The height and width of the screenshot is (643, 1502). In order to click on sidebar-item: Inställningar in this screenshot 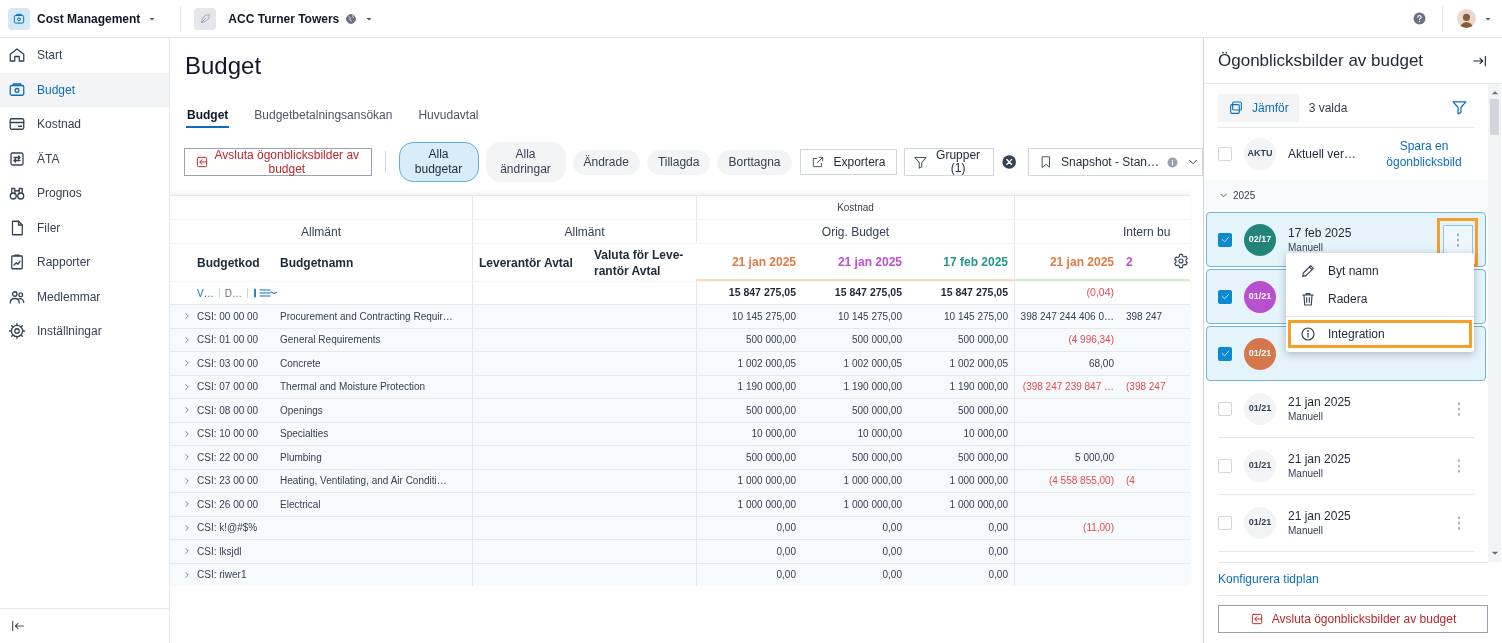, I will do `click(84, 331)`.